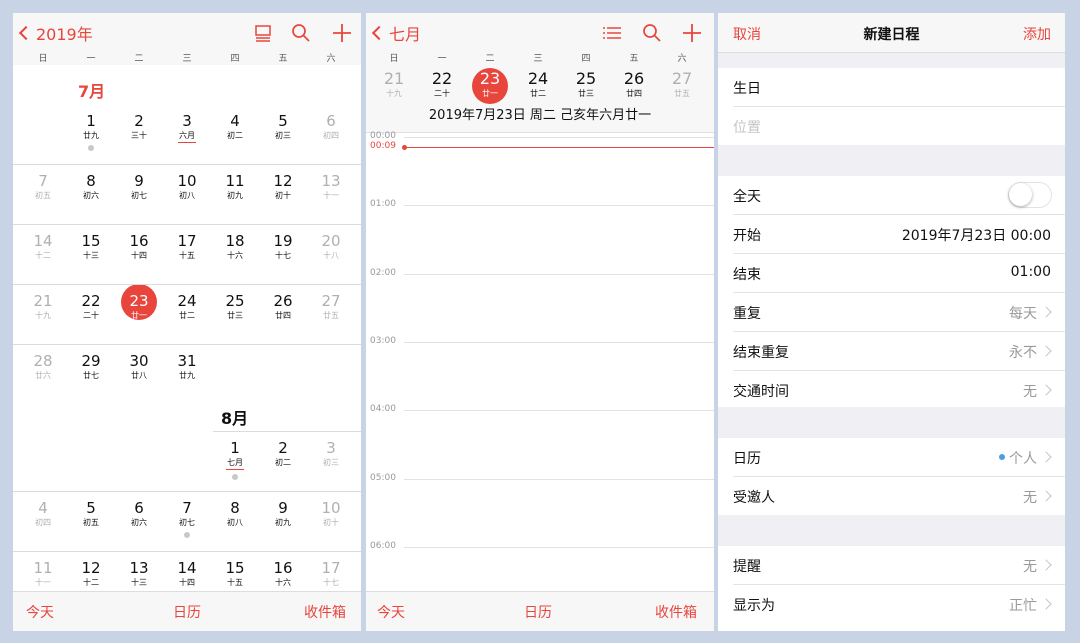 Image resolution: width=1080 pixels, height=643 pixels. What do you see at coordinates (91, 131) in the screenshot?
I see `calendar-day: 1 廿九` at bounding box center [91, 131].